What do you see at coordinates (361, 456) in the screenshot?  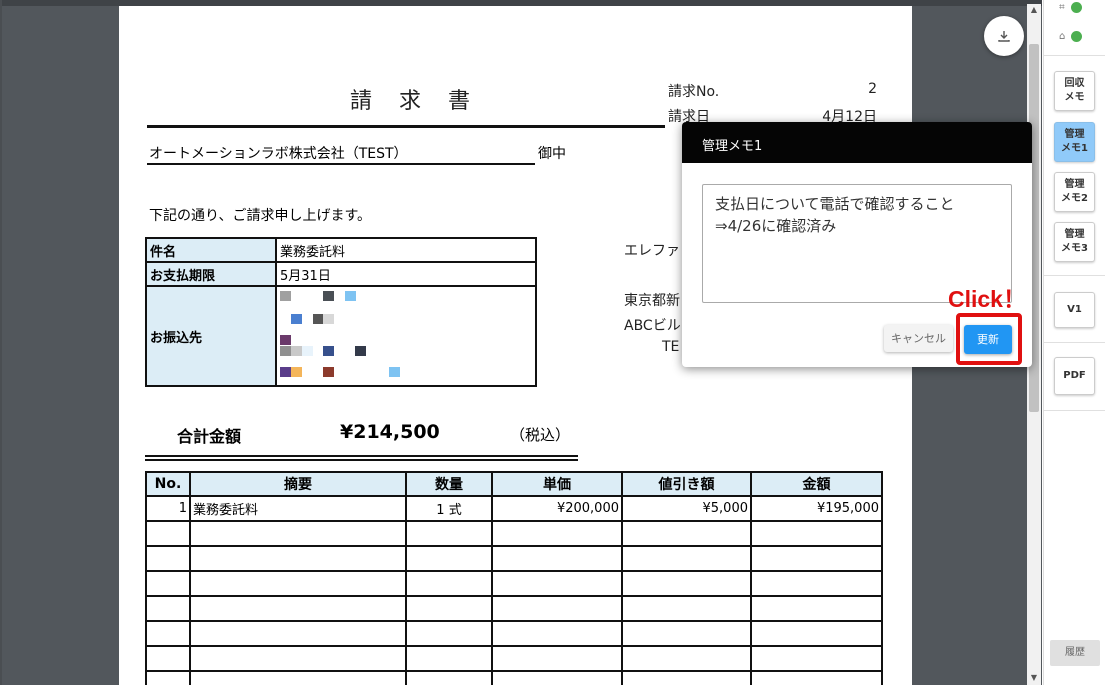 I see `total-underline` at bounding box center [361, 456].